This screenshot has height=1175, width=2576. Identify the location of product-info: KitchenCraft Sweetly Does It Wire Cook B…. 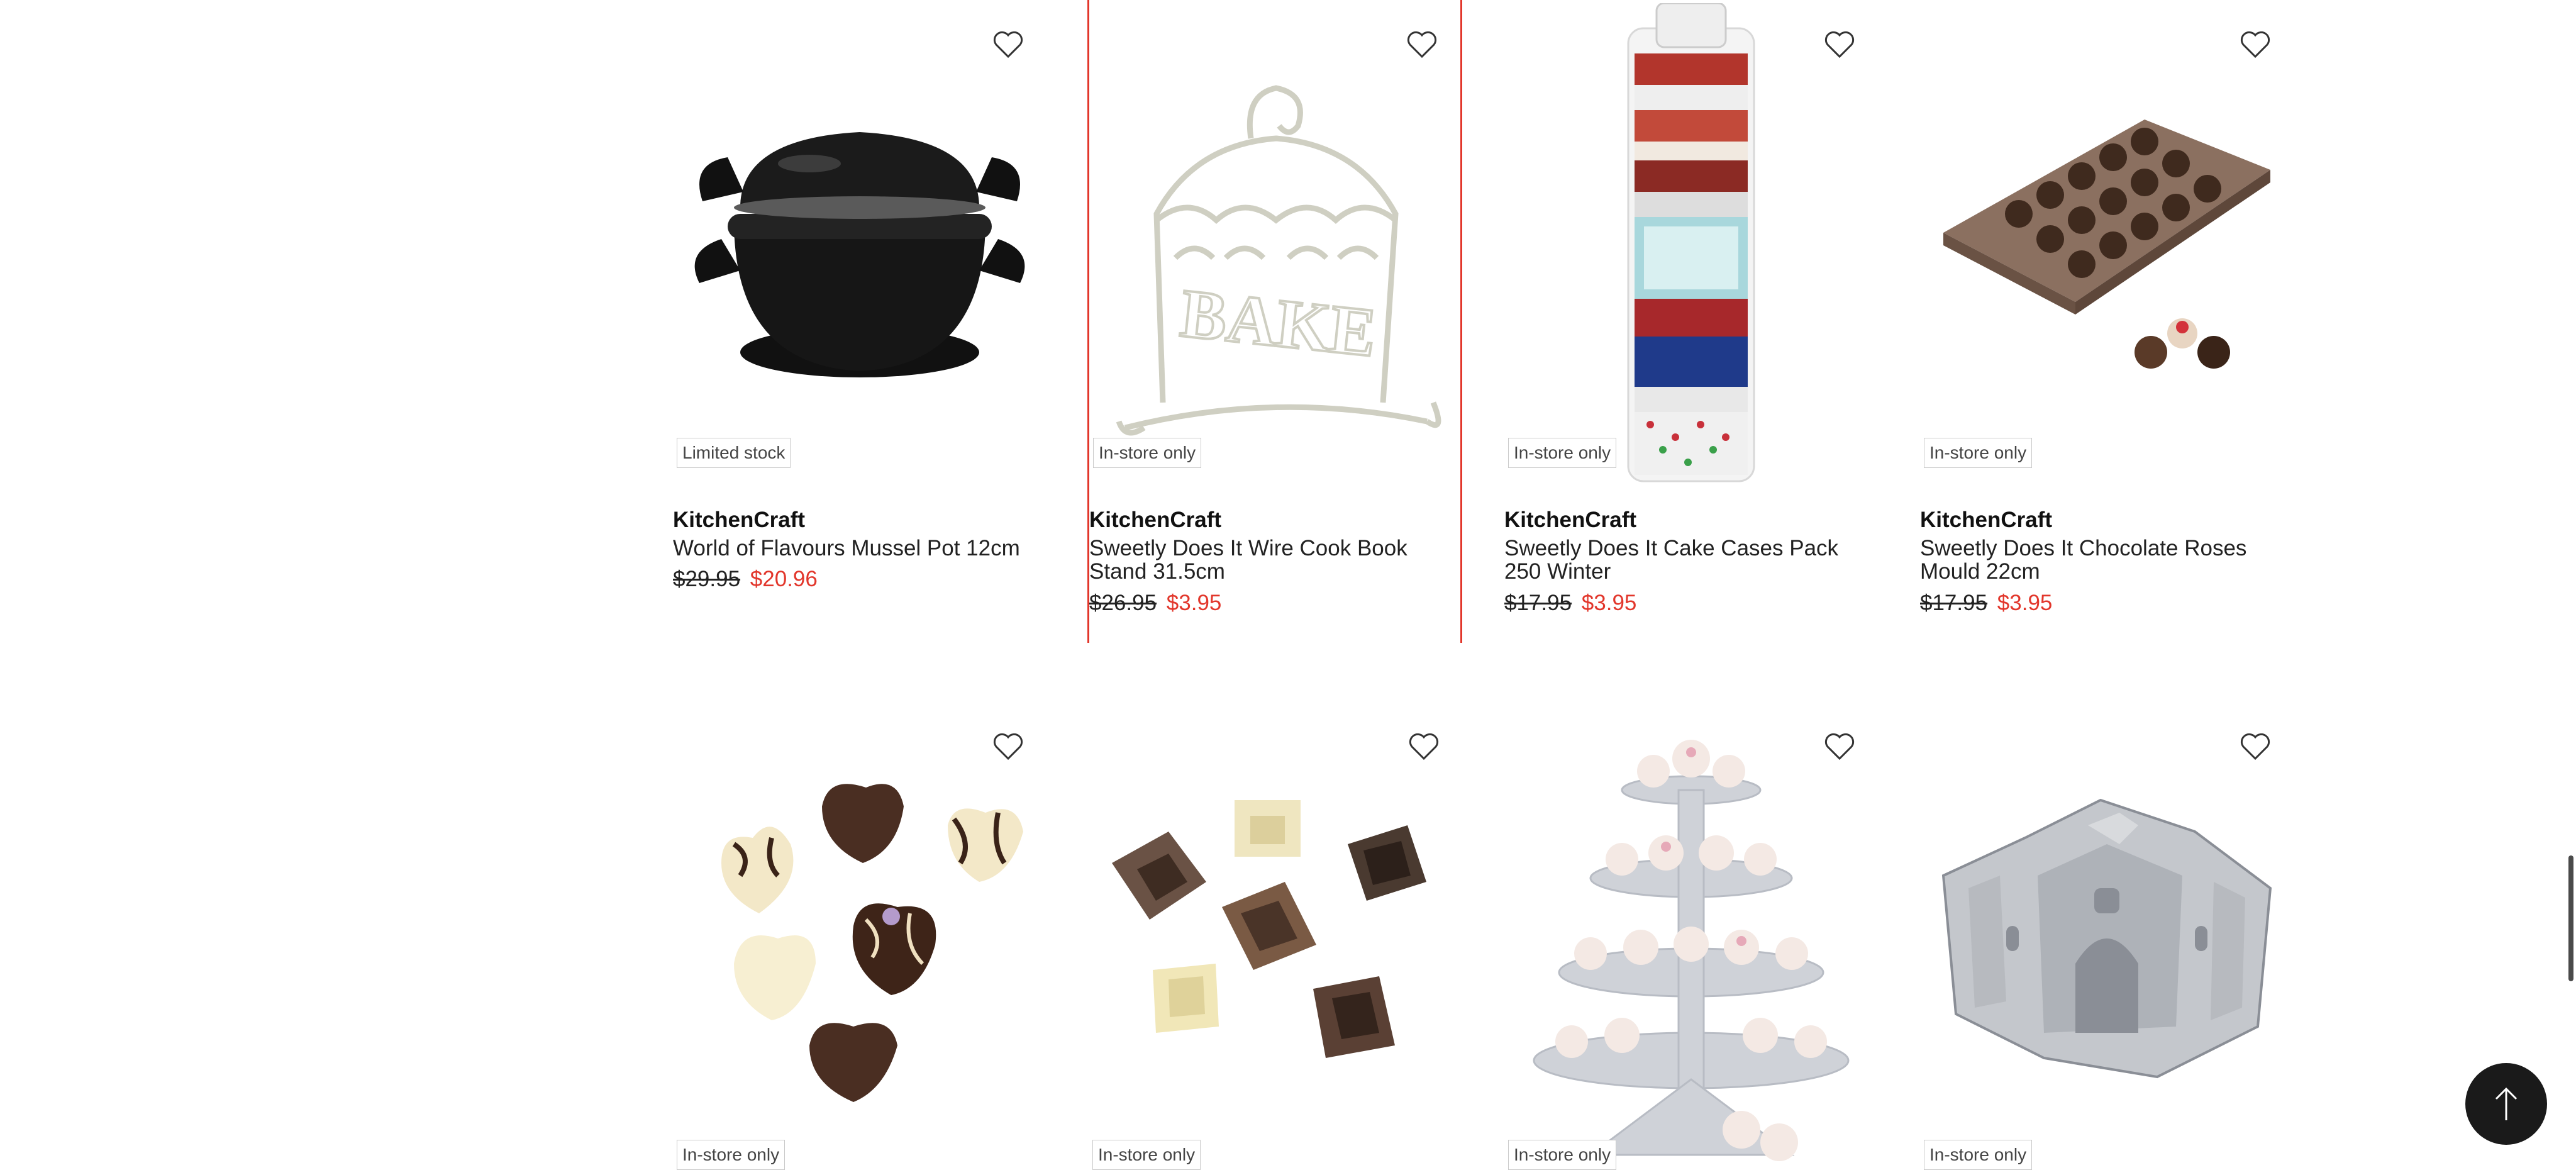
(1276, 562).